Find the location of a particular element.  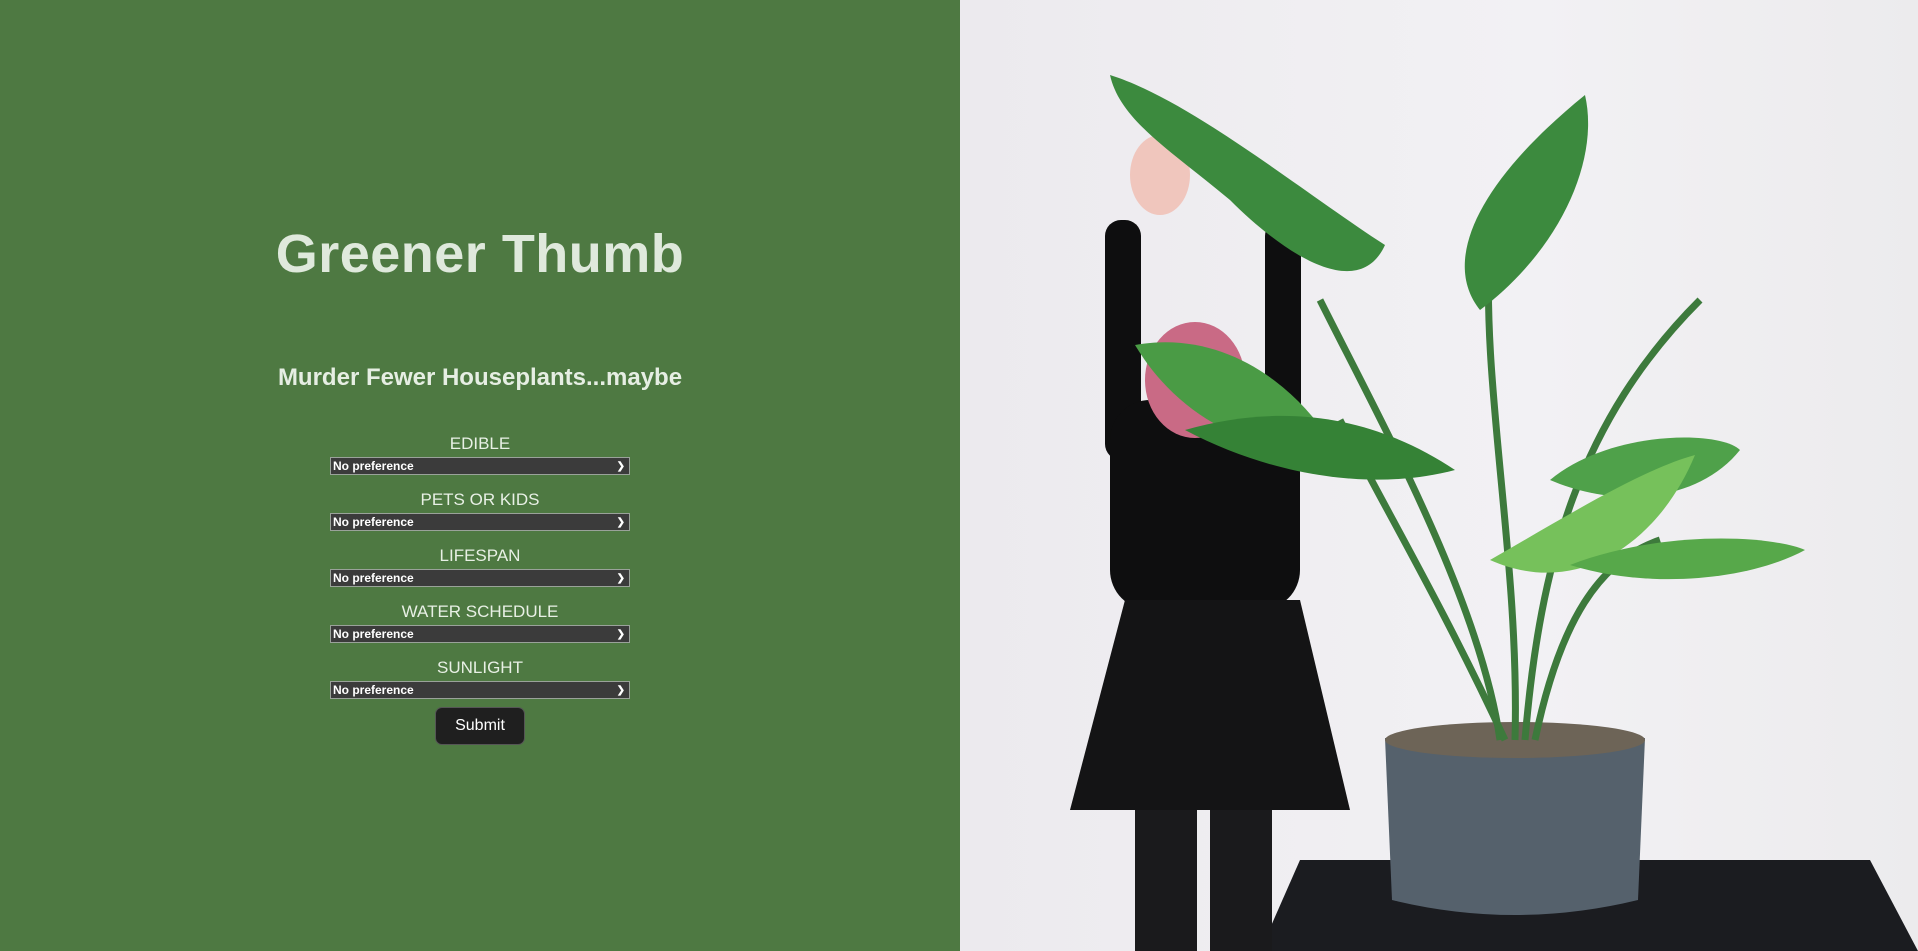

water-schedule-select-value: No preference is located at coordinates (373, 634).